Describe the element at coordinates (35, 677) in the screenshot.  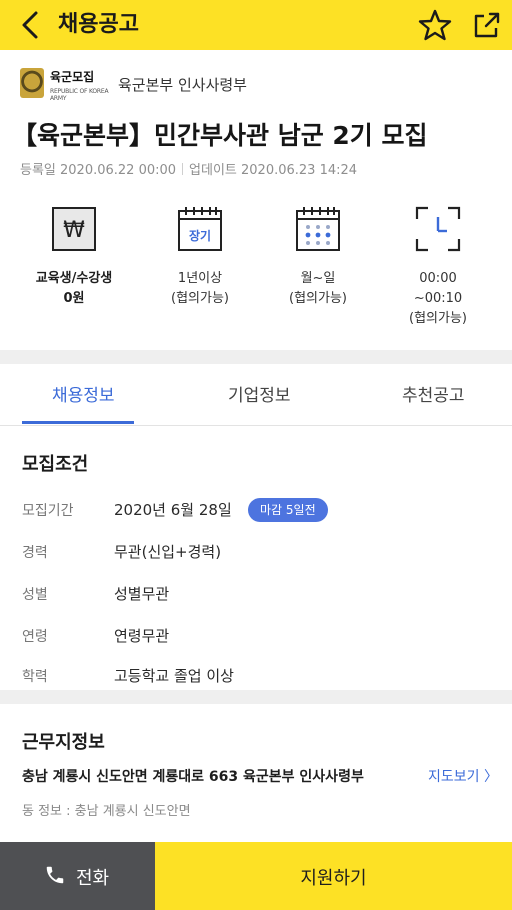
I see `recruit-label-education: 학력` at that location.